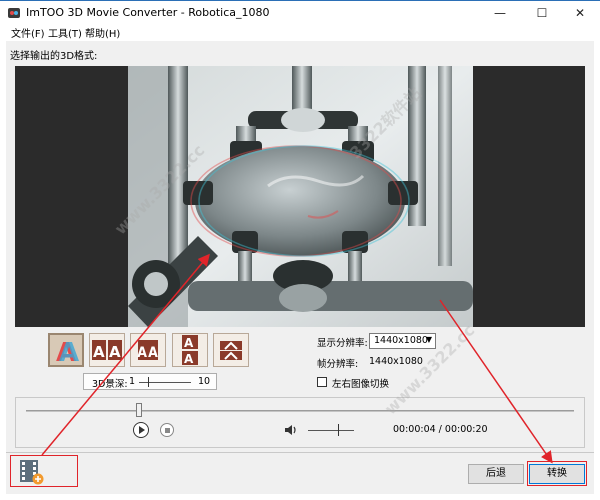 Image resolution: width=600 pixels, height=500 pixels. Describe the element at coordinates (500, 13) in the screenshot. I see `minimize-button: —` at that location.